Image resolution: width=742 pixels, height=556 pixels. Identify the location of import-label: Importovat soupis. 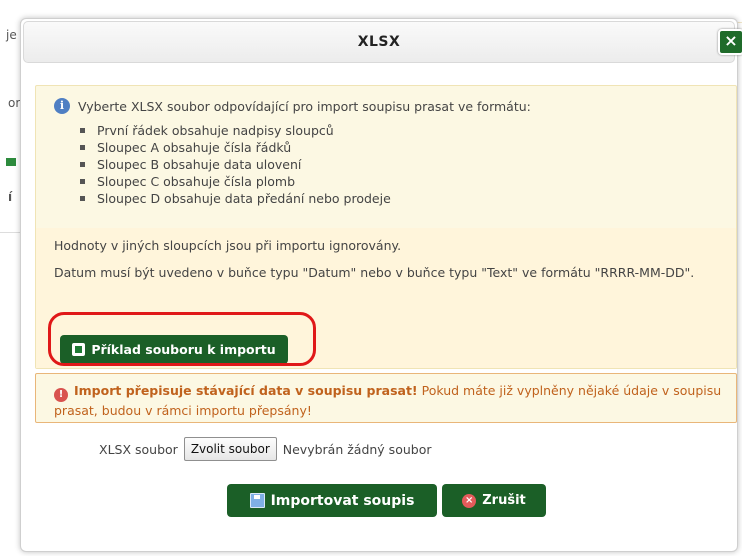
(342, 500).